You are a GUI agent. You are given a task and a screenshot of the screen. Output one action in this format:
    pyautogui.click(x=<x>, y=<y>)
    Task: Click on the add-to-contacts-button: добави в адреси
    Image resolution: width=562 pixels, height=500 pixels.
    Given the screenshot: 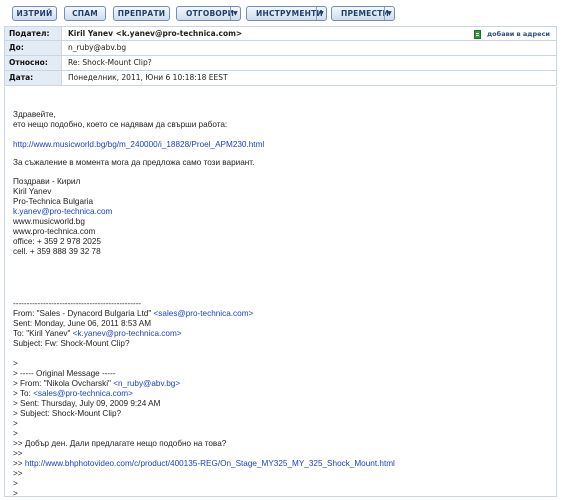 What is the action you would take?
    pyautogui.click(x=511, y=34)
    